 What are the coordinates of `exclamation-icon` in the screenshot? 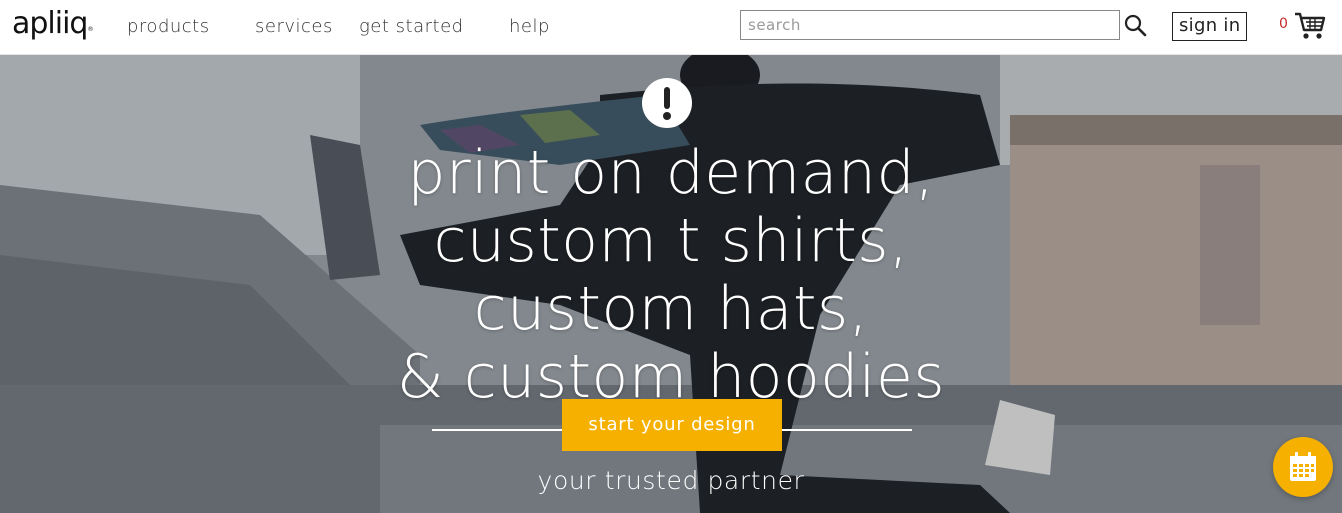 It's located at (667, 103).